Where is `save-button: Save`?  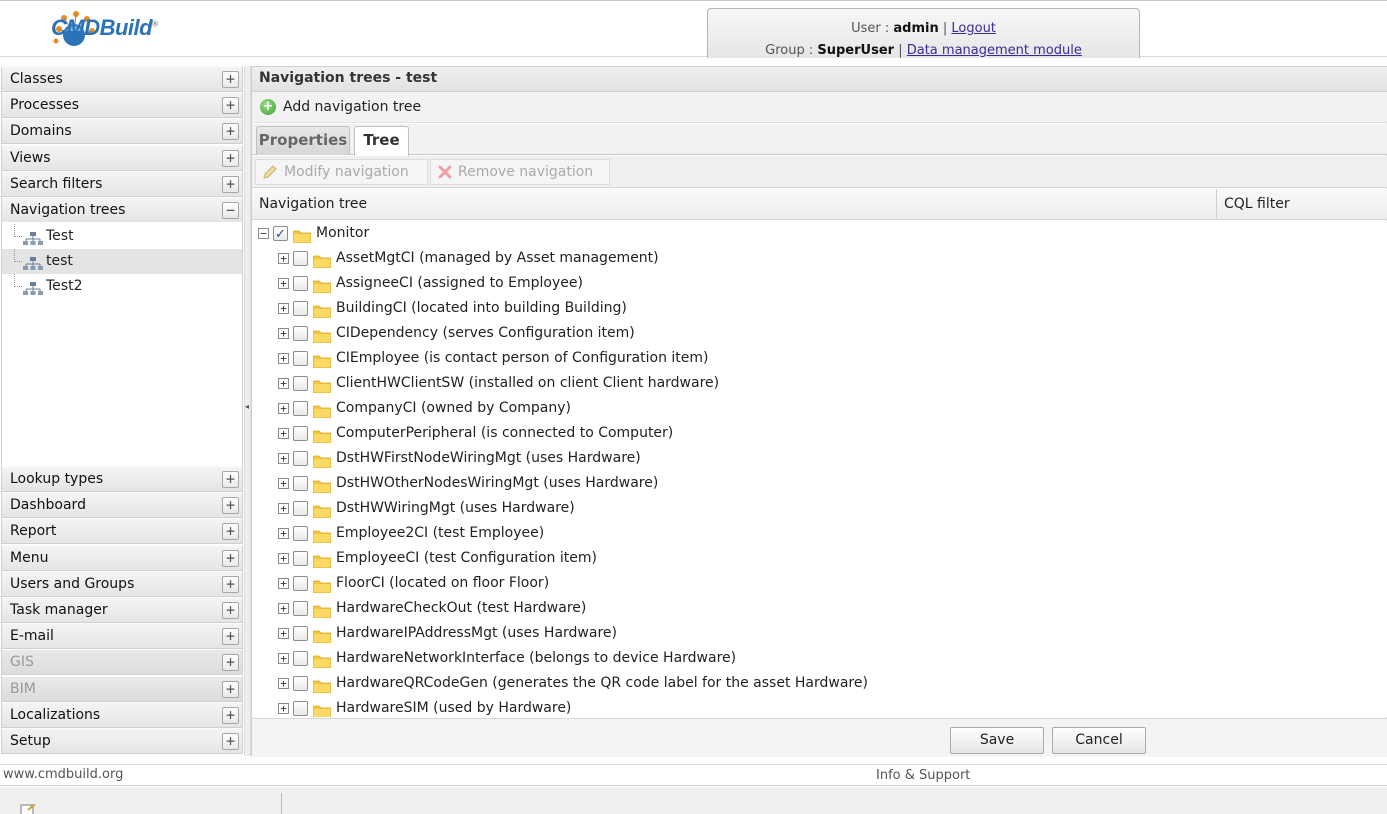 save-button: Save is located at coordinates (997, 740).